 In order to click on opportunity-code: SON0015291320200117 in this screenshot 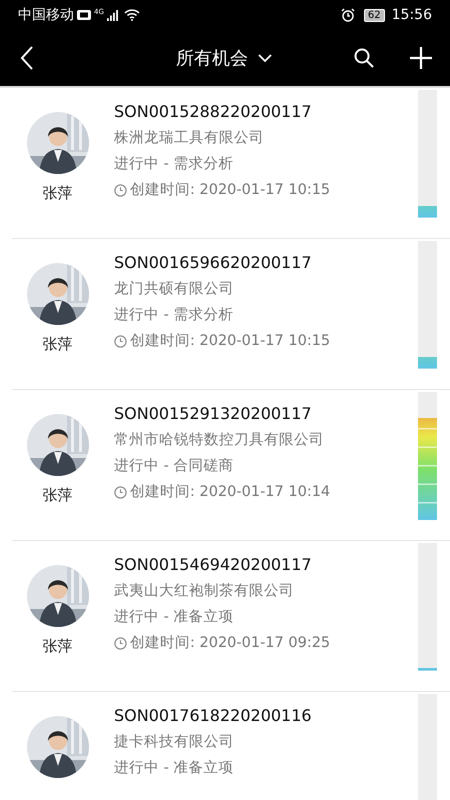, I will do `click(213, 414)`.